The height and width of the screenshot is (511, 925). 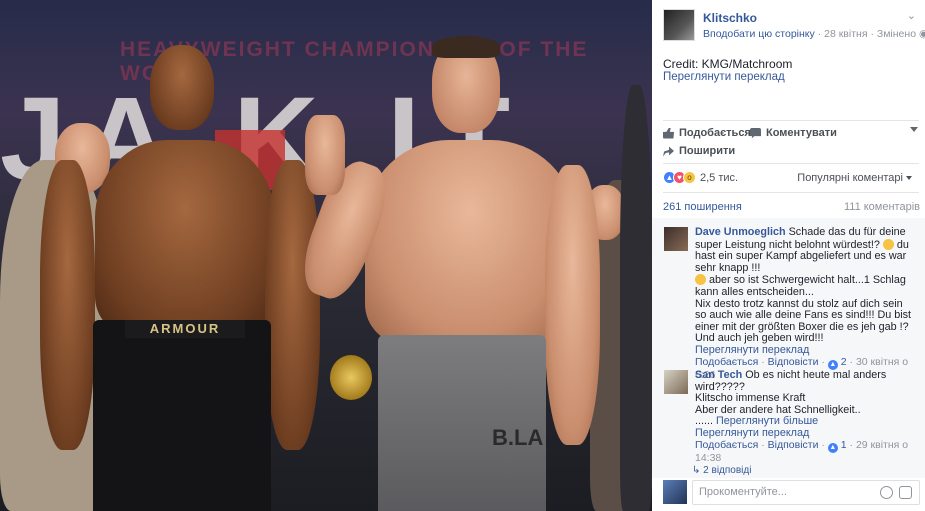 I want to click on championship-belt, so click(x=351, y=377).